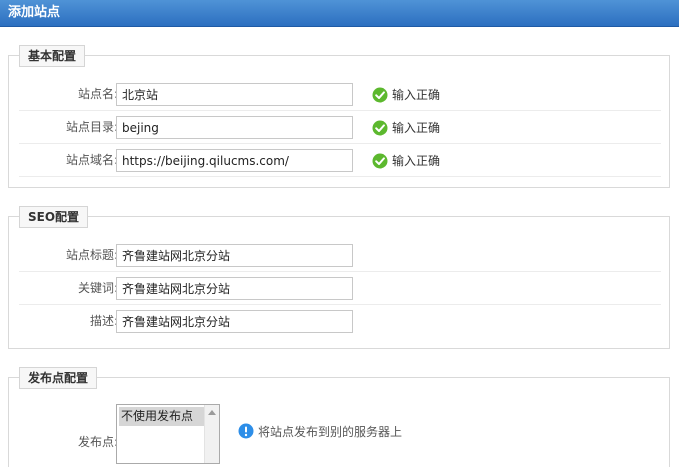 The height and width of the screenshot is (467, 679). I want to click on description-label: 描述:, so click(103, 321).